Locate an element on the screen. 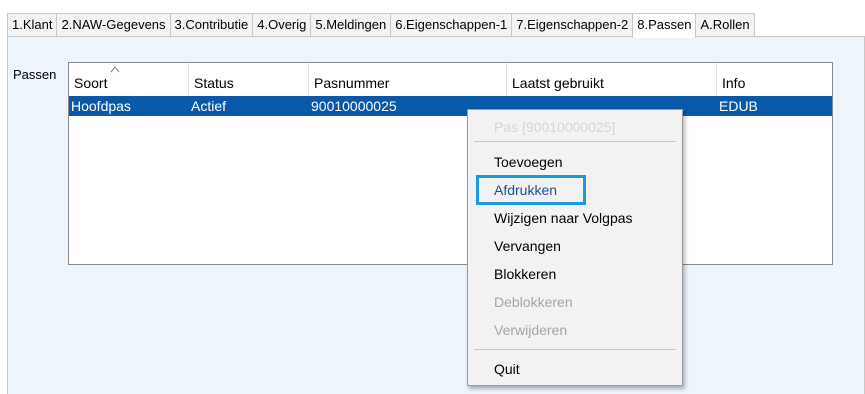  tab-rollen: A.Rollen is located at coordinates (725, 24).